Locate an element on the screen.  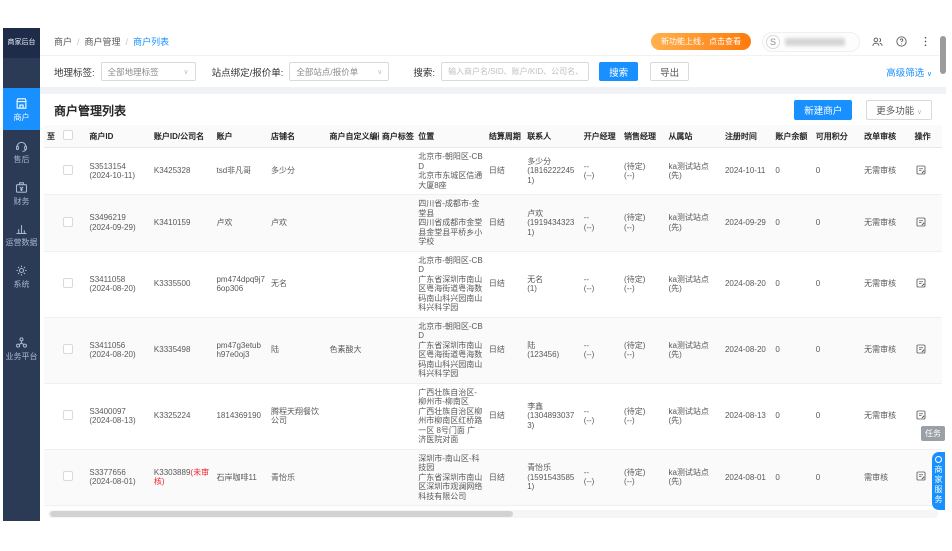
cell-operation is located at coordinates (926, 171).